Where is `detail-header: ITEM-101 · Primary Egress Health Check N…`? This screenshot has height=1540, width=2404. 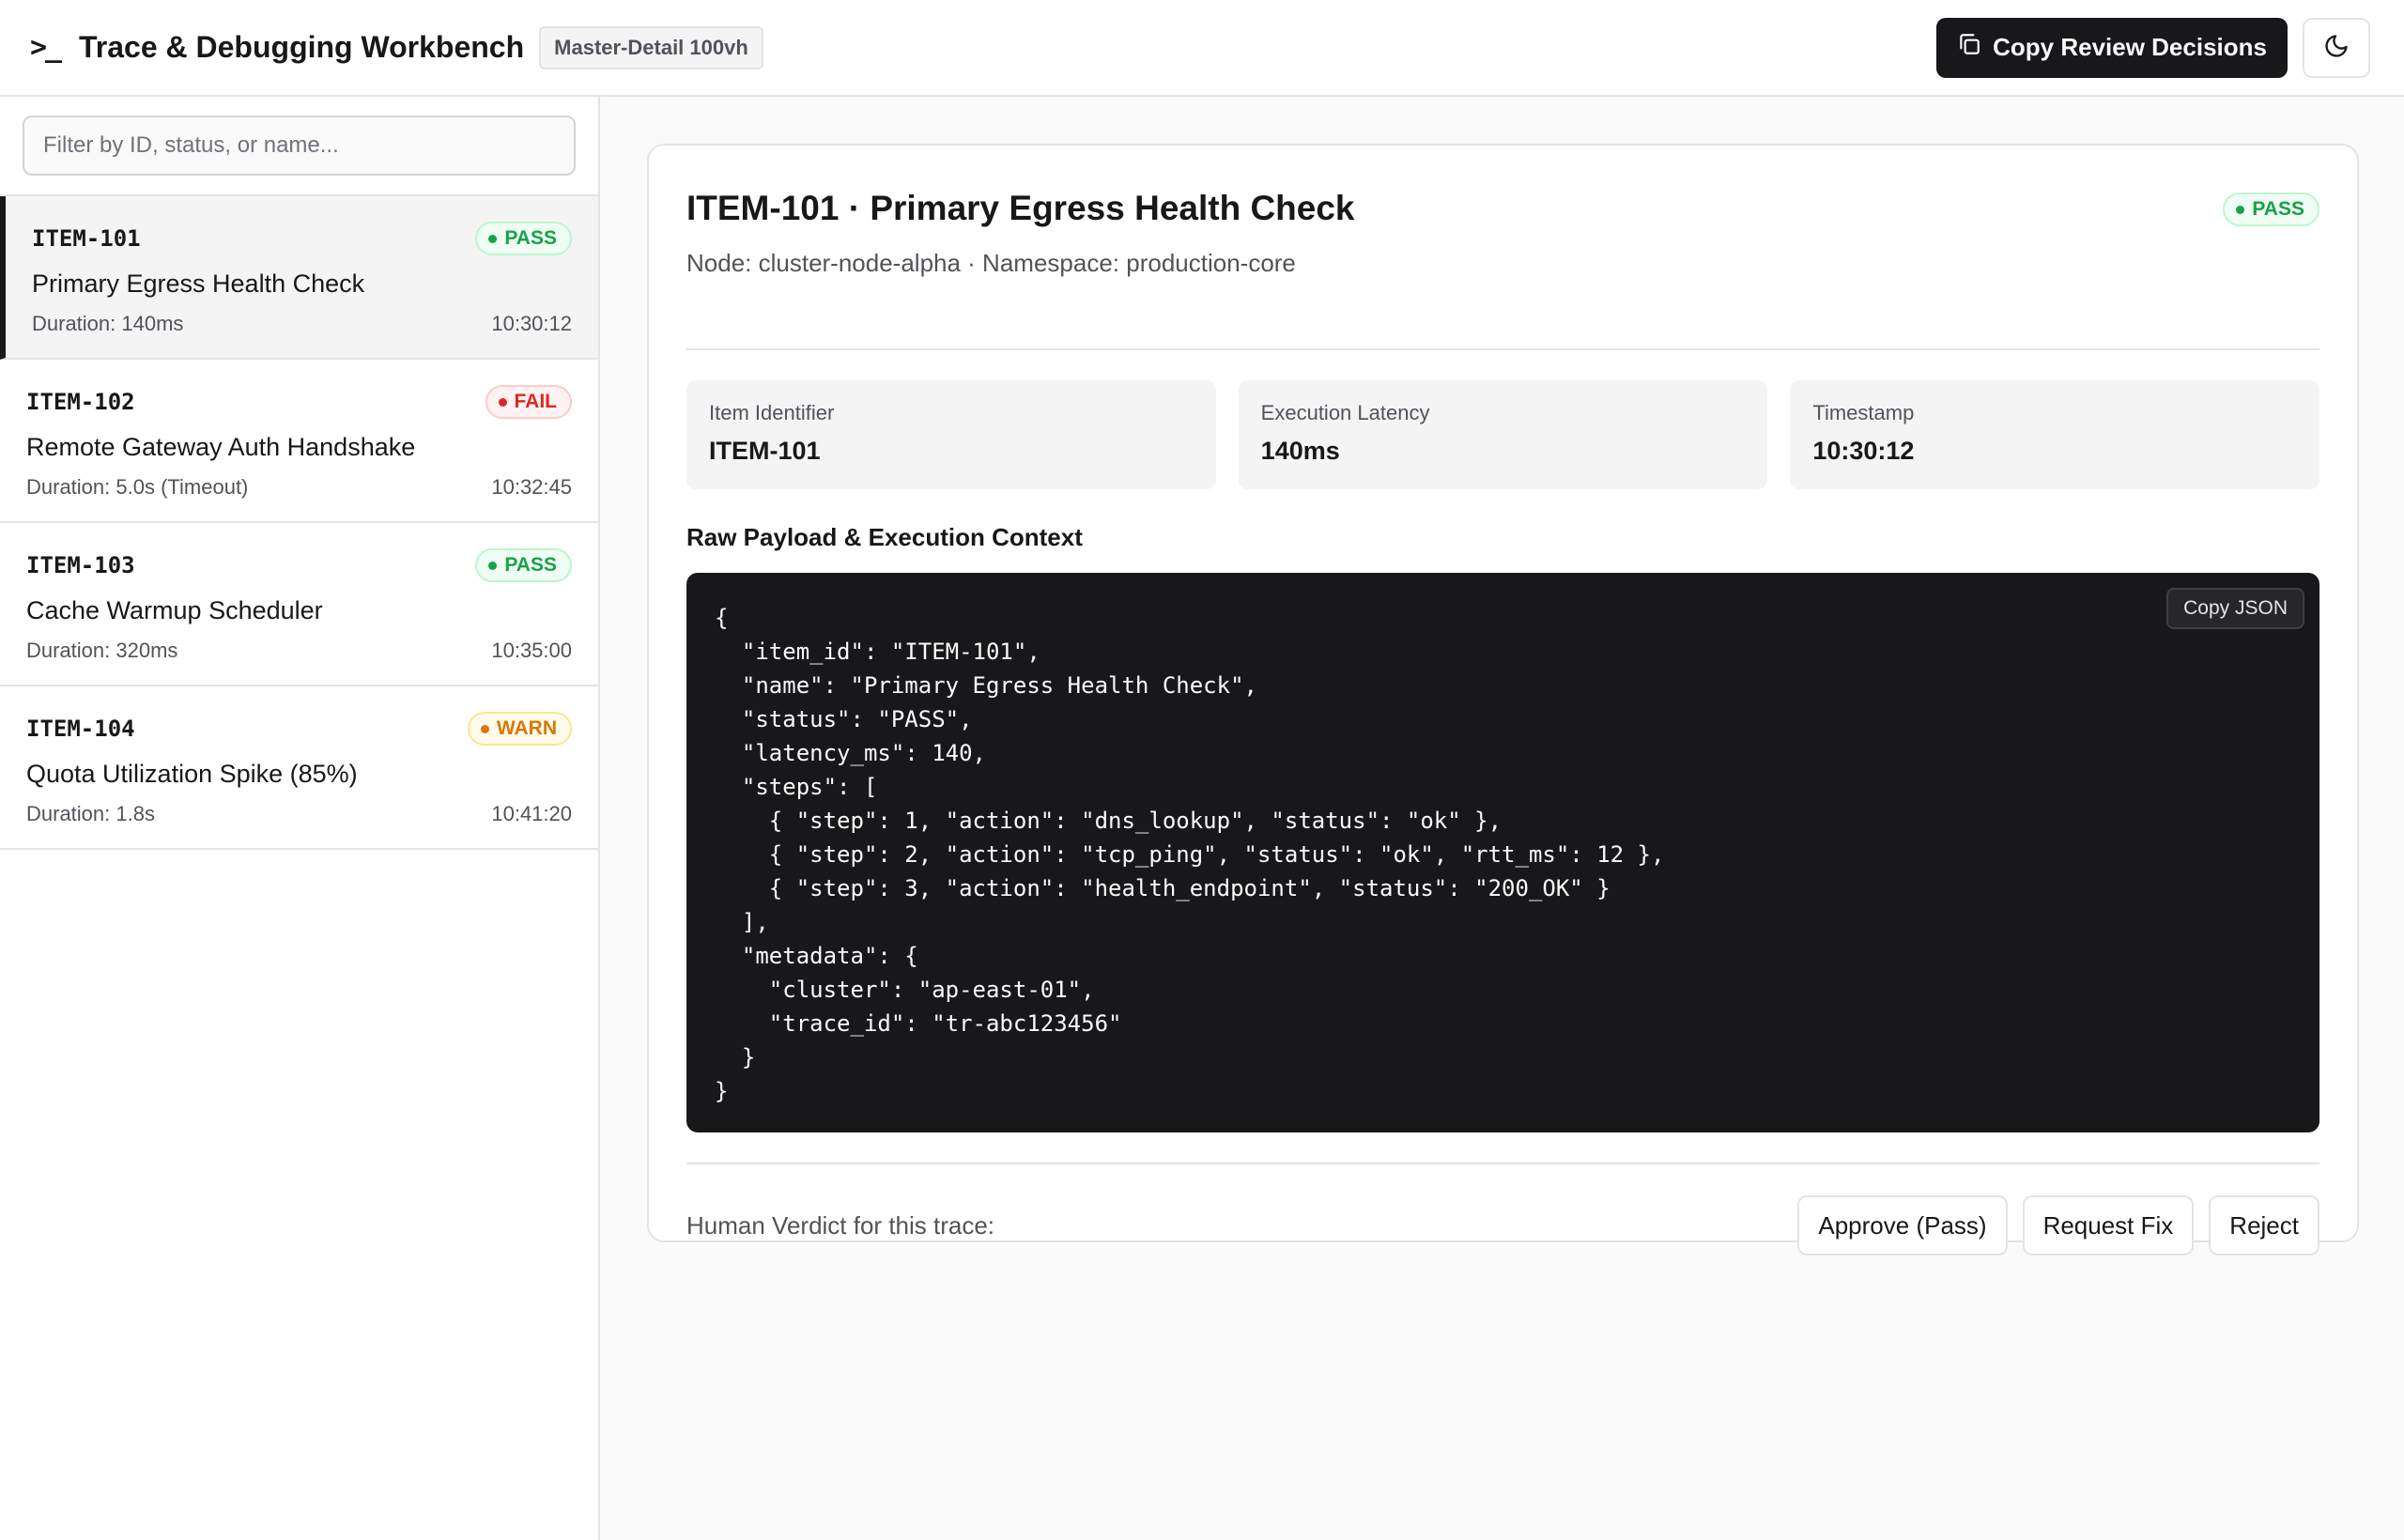
detail-header: ITEM-101 · Primary Egress Health Check N… is located at coordinates (1502, 269).